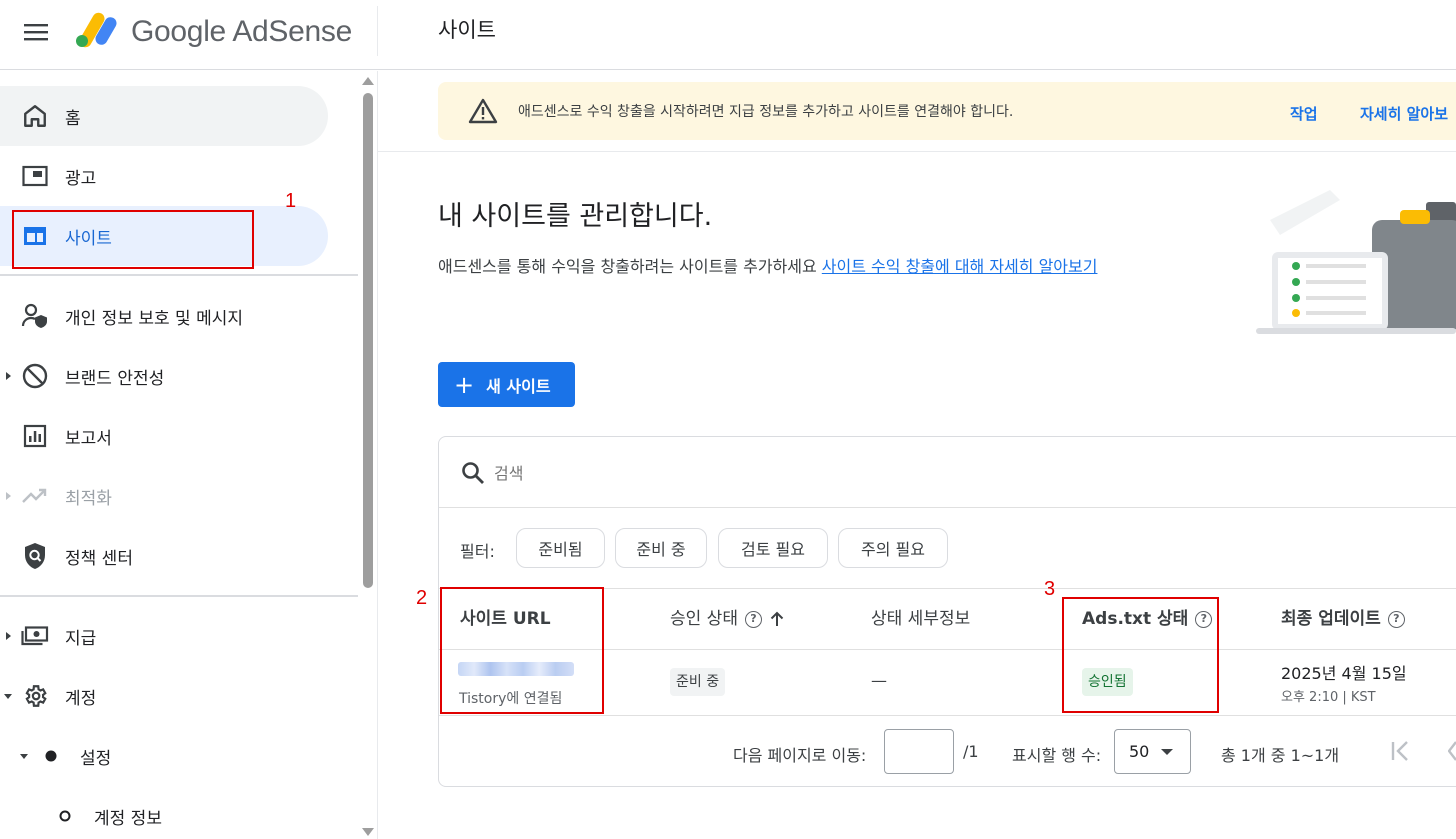 The width and height of the screenshot is (1456, 839). Describe the element at coordinates (368, 340) in the screenshot. I see `scrollbar-thumb` at that location.